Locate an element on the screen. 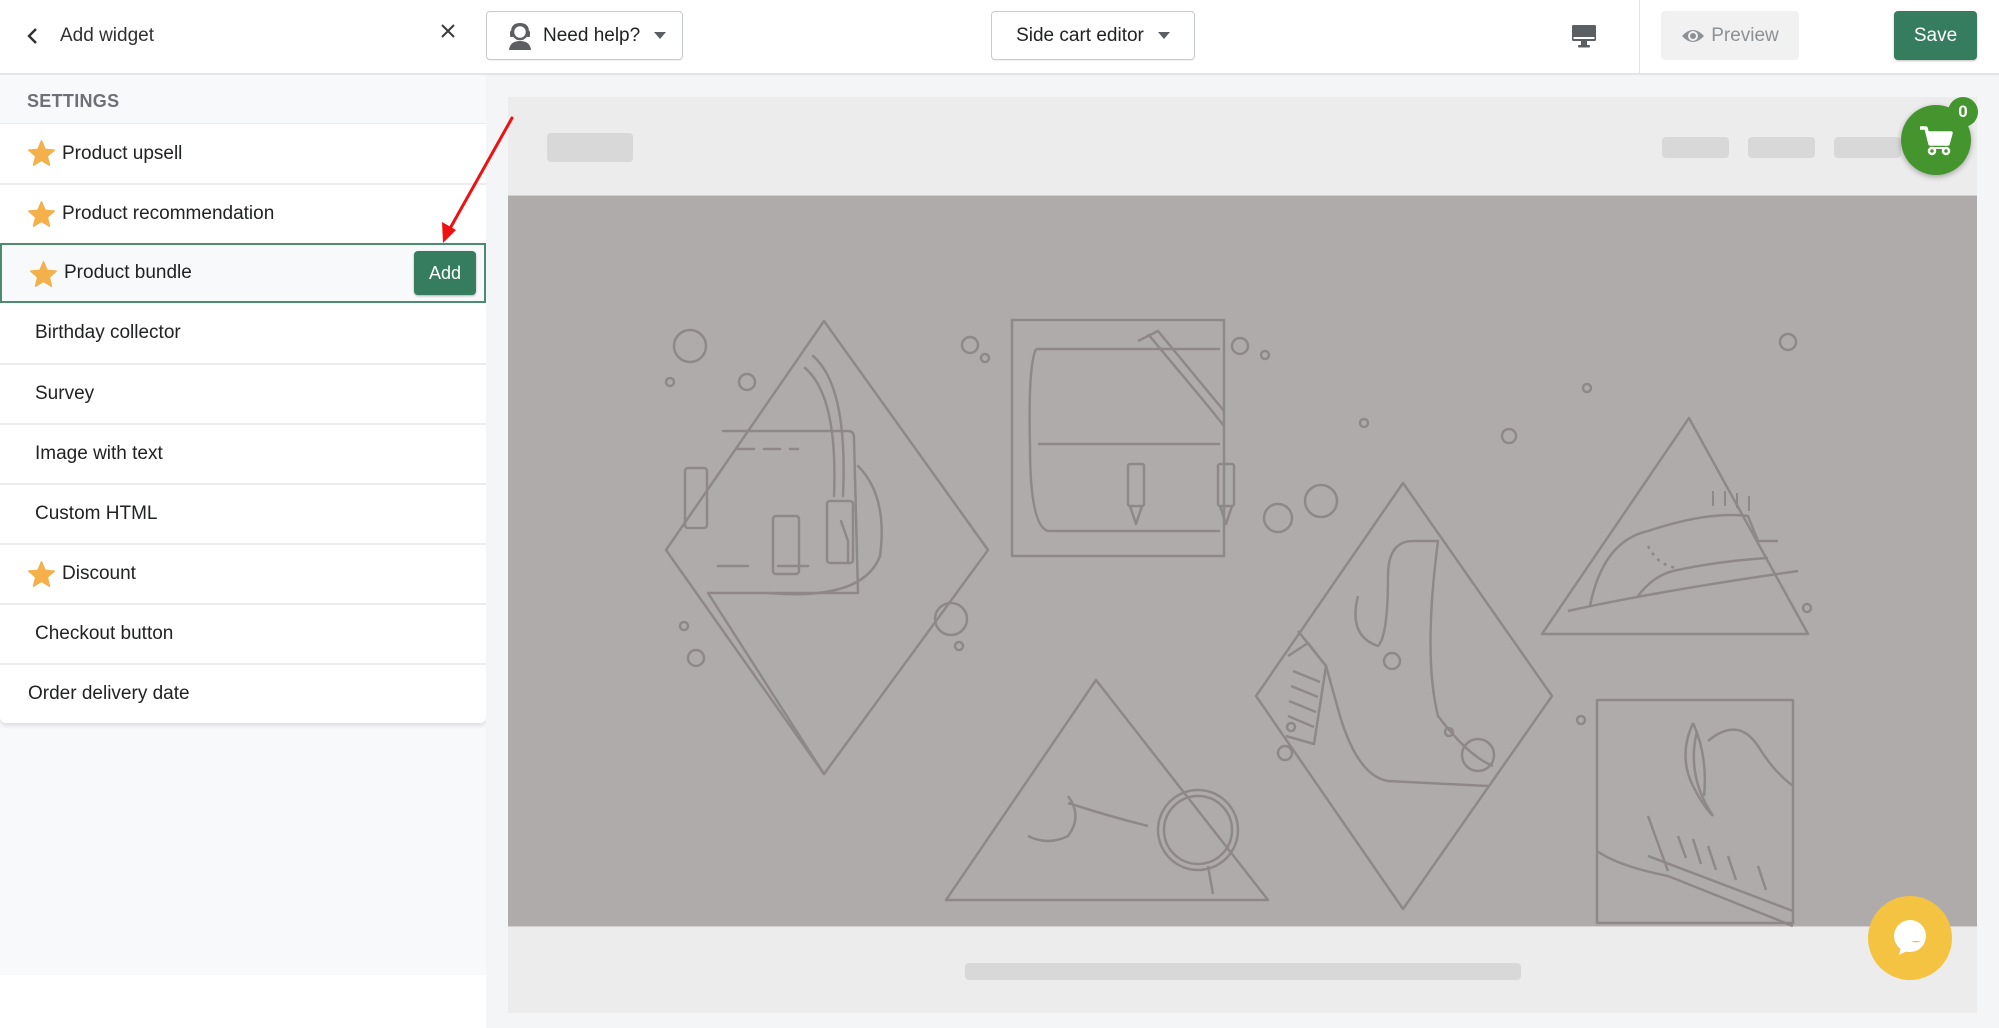 The height and width of the screenshot is (1028, 1999). save-label: Save is located at coordinates (1935, 35).